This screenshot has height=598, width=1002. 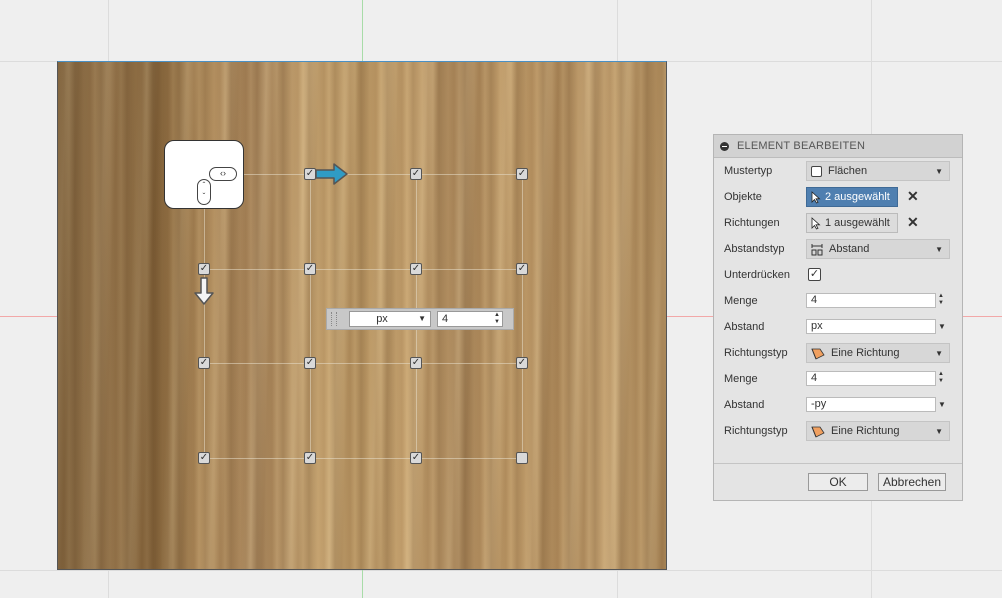 What do you see at coordinates (752, 223) in the screenshot?
I see `row-label: Richtungen` at bounding box center [752, 223].